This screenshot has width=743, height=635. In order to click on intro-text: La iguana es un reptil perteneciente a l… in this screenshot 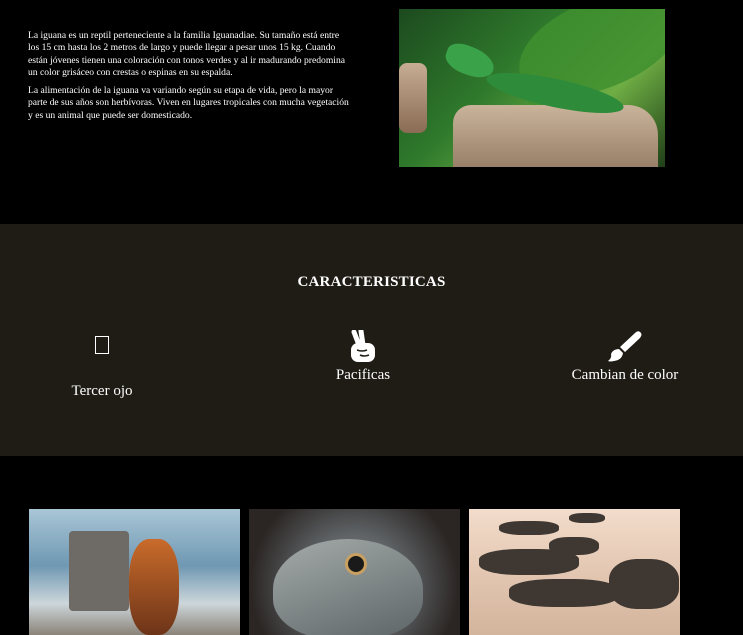, I will do `click(189, 79)`.